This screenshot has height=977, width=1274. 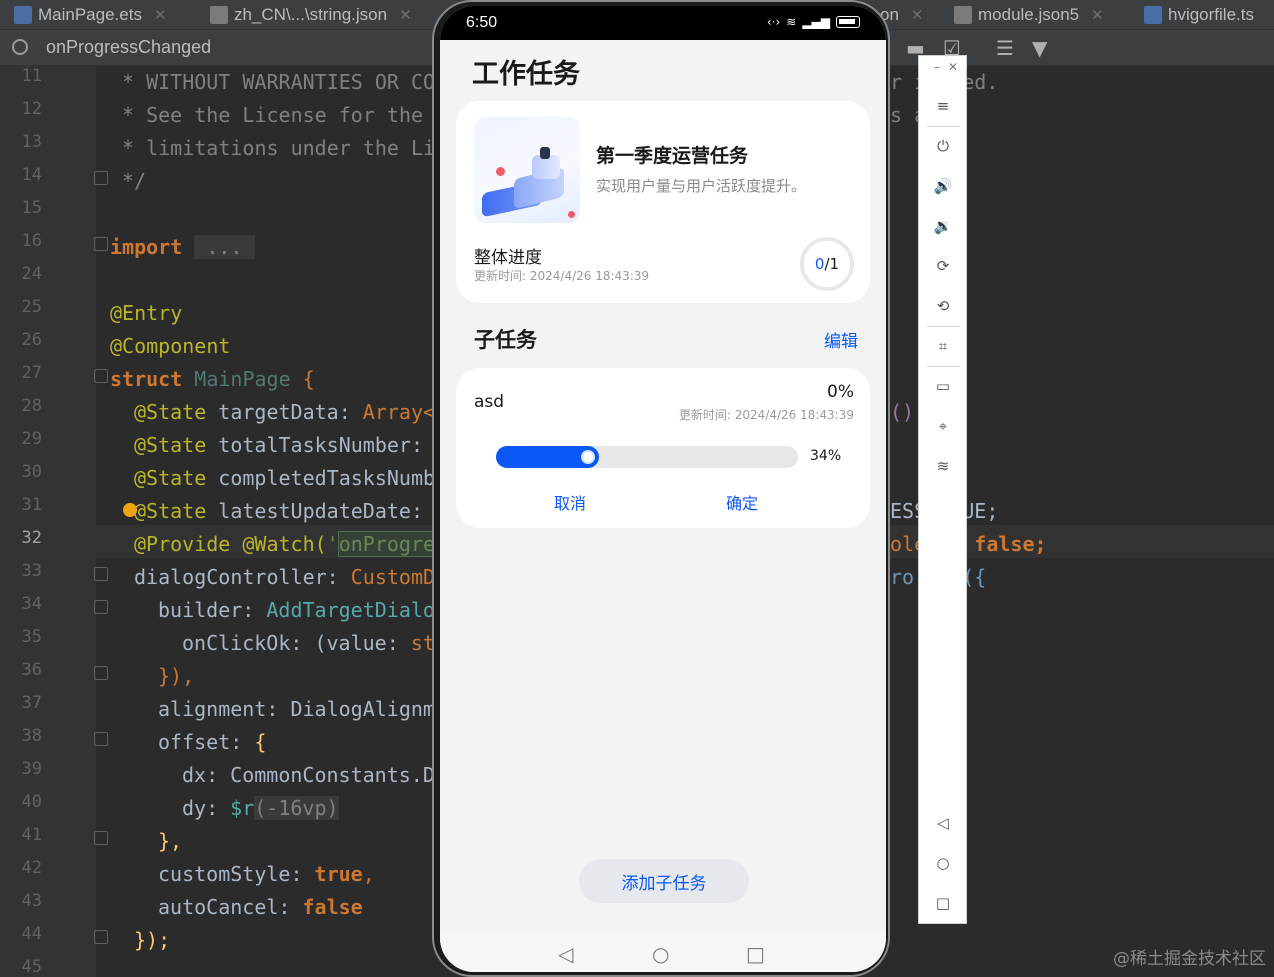 I want to click on slider-handle, so click(x=588, y=457).